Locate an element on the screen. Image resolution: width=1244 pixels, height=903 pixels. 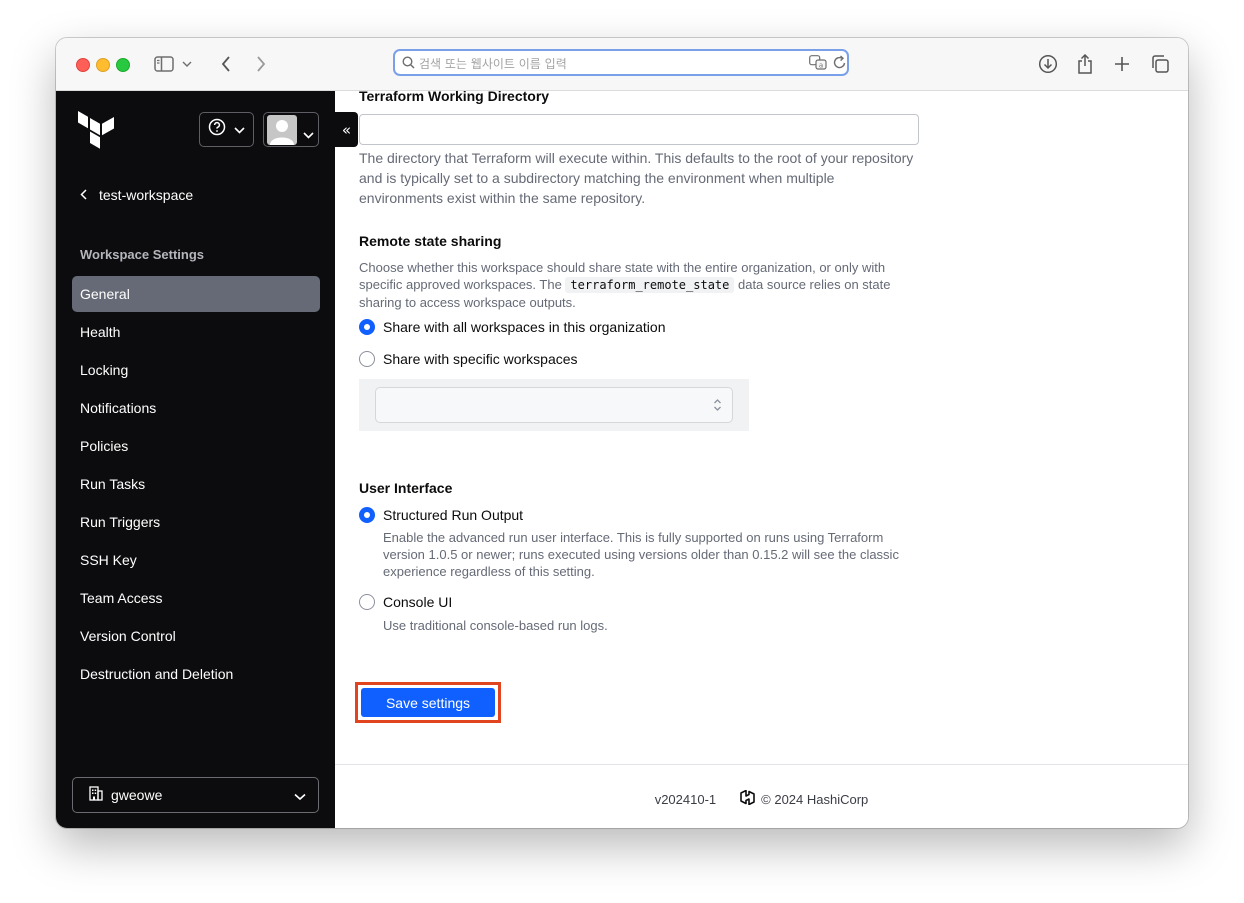
remote-state-label: Remote state sharing is located at coordinates (430, 241).